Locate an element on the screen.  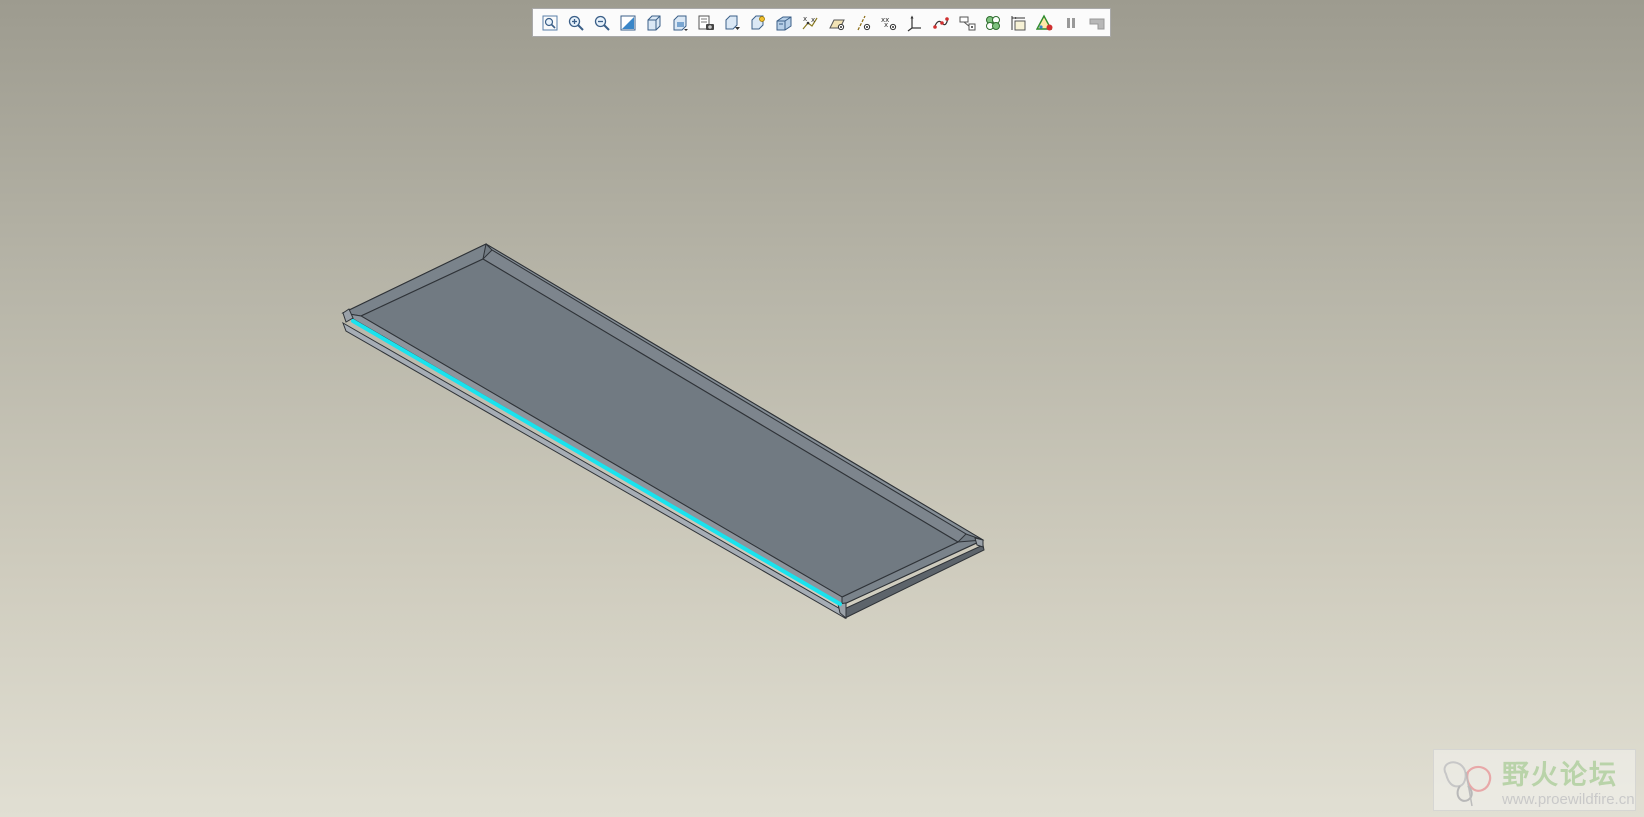
tray-corner-right-back is located at coordinates (979, 542).